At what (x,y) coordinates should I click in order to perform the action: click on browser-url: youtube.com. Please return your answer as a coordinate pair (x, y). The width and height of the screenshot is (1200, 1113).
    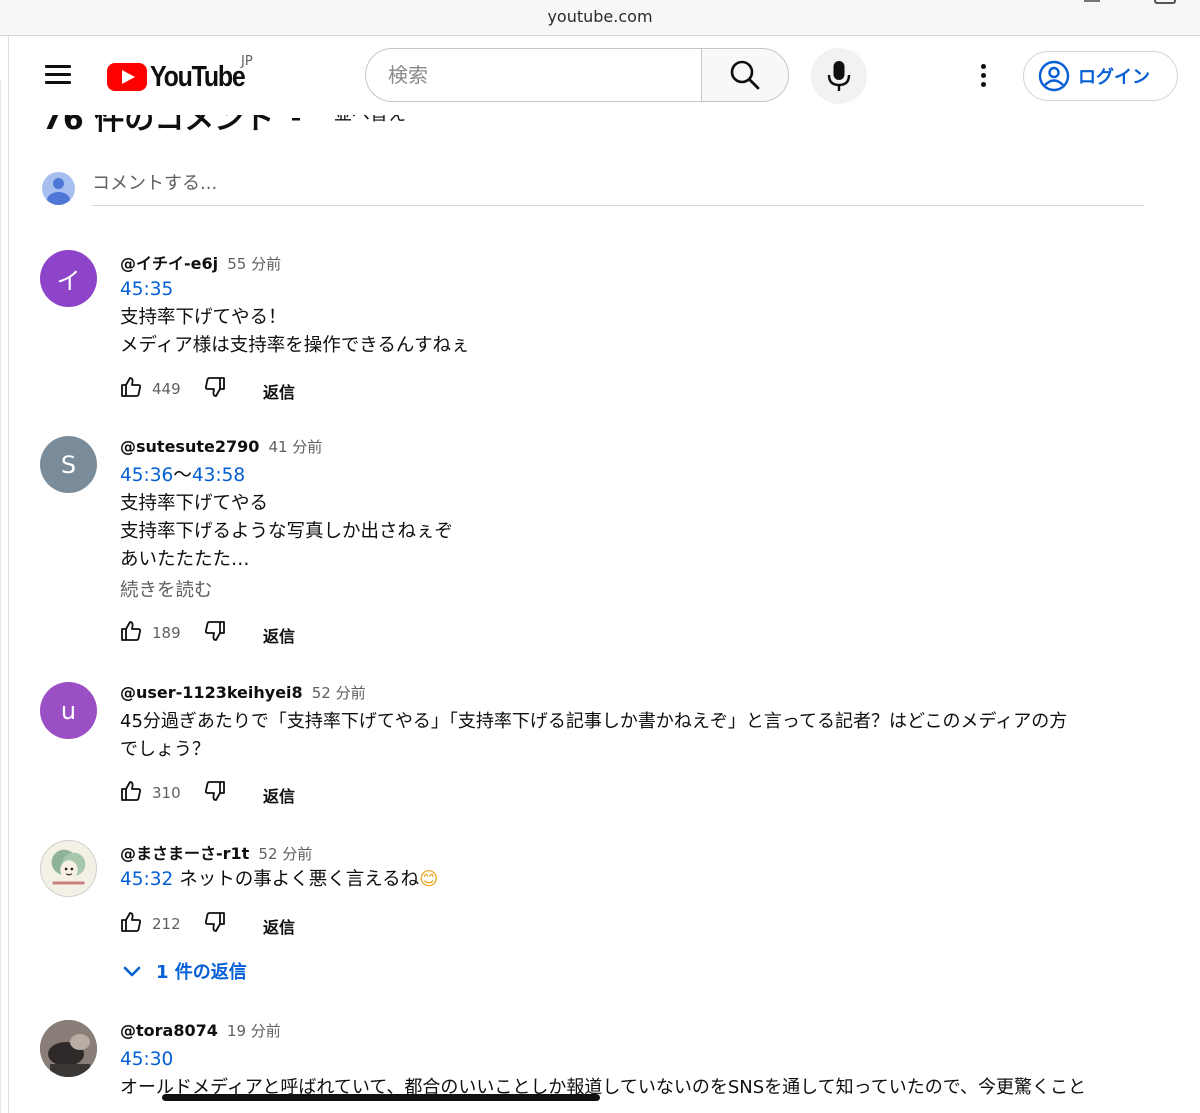
    Looking at the image, I should click on (600, 16).